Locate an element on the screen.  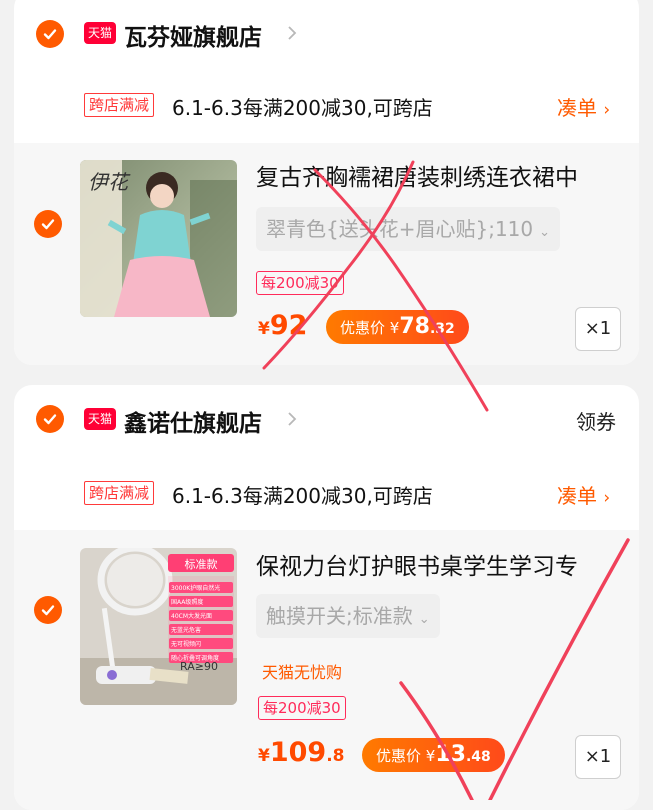
thumbnail-feature: 无蓝光危害 is located at coordinates (201, 629).